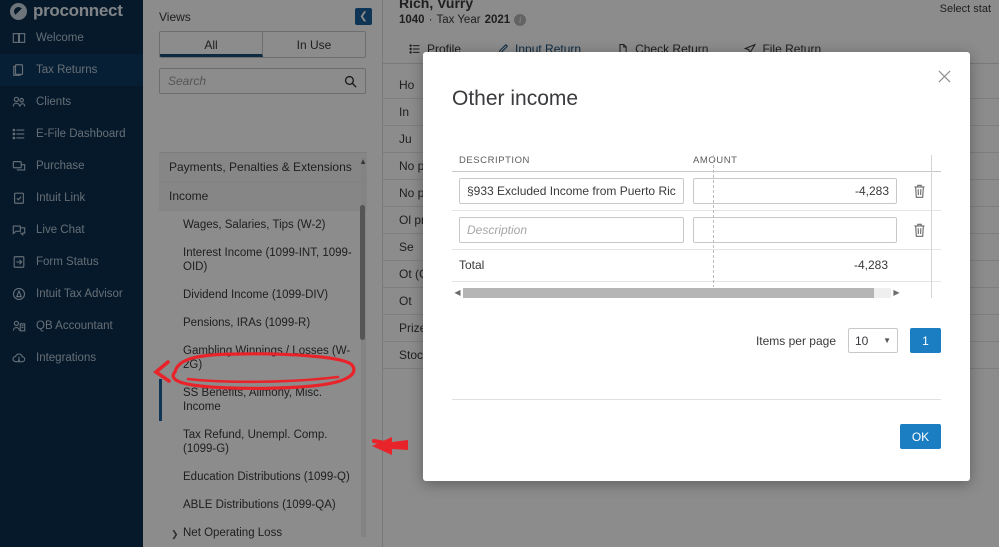  Describe the element at coordinates (267, 358) in the screenshot. I see `views-list-item-label: Gambling Winnings / Losses (W-2G)` at that location.